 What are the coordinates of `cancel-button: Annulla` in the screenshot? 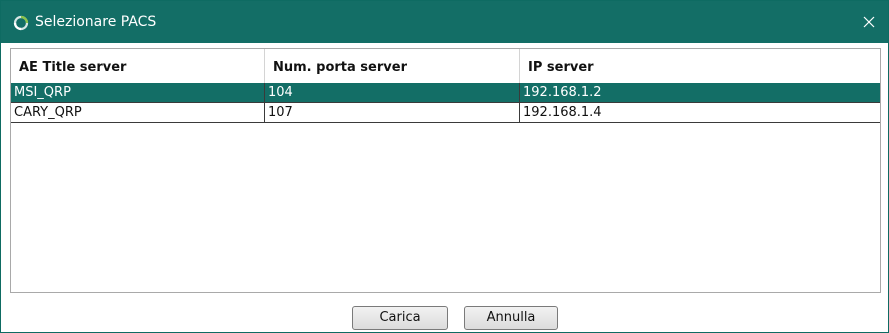 It's located at (511, 318).